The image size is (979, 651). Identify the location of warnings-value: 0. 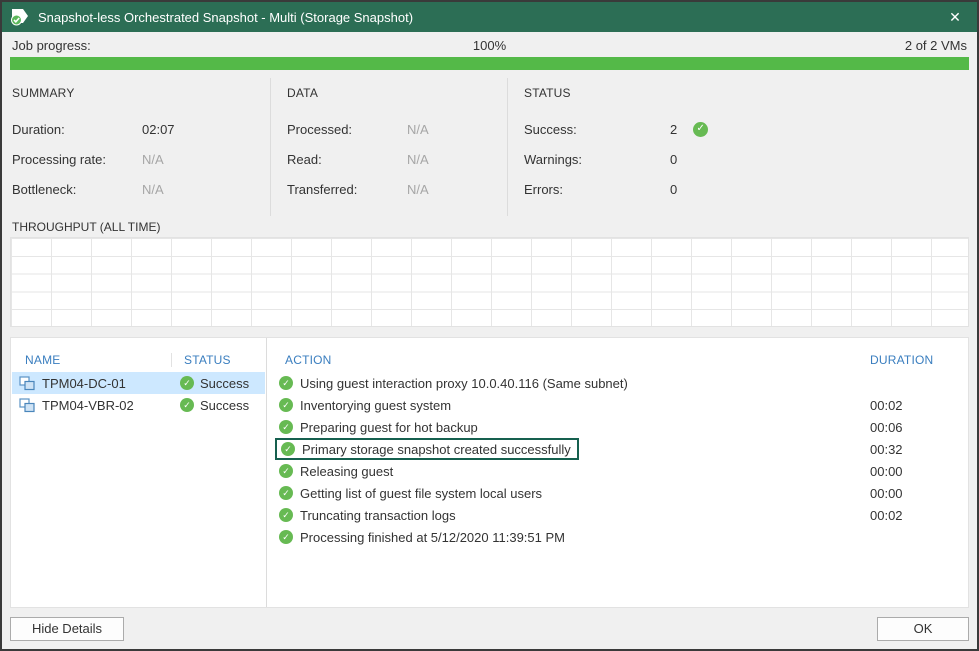
(674, 159).